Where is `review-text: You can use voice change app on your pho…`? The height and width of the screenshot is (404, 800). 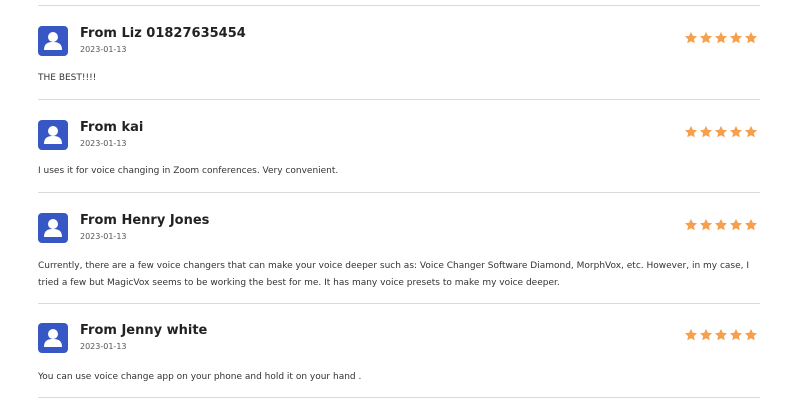
review-text: You can use voice change app on your pho… is located at coordinates (200, 377).